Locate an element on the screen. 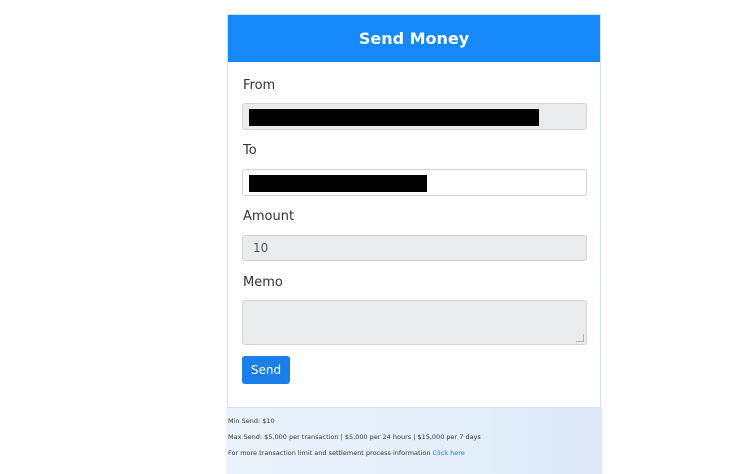 Image resolution: width=753 pixels, height=474 pixels. from-field is located at coordinates (414, 116).